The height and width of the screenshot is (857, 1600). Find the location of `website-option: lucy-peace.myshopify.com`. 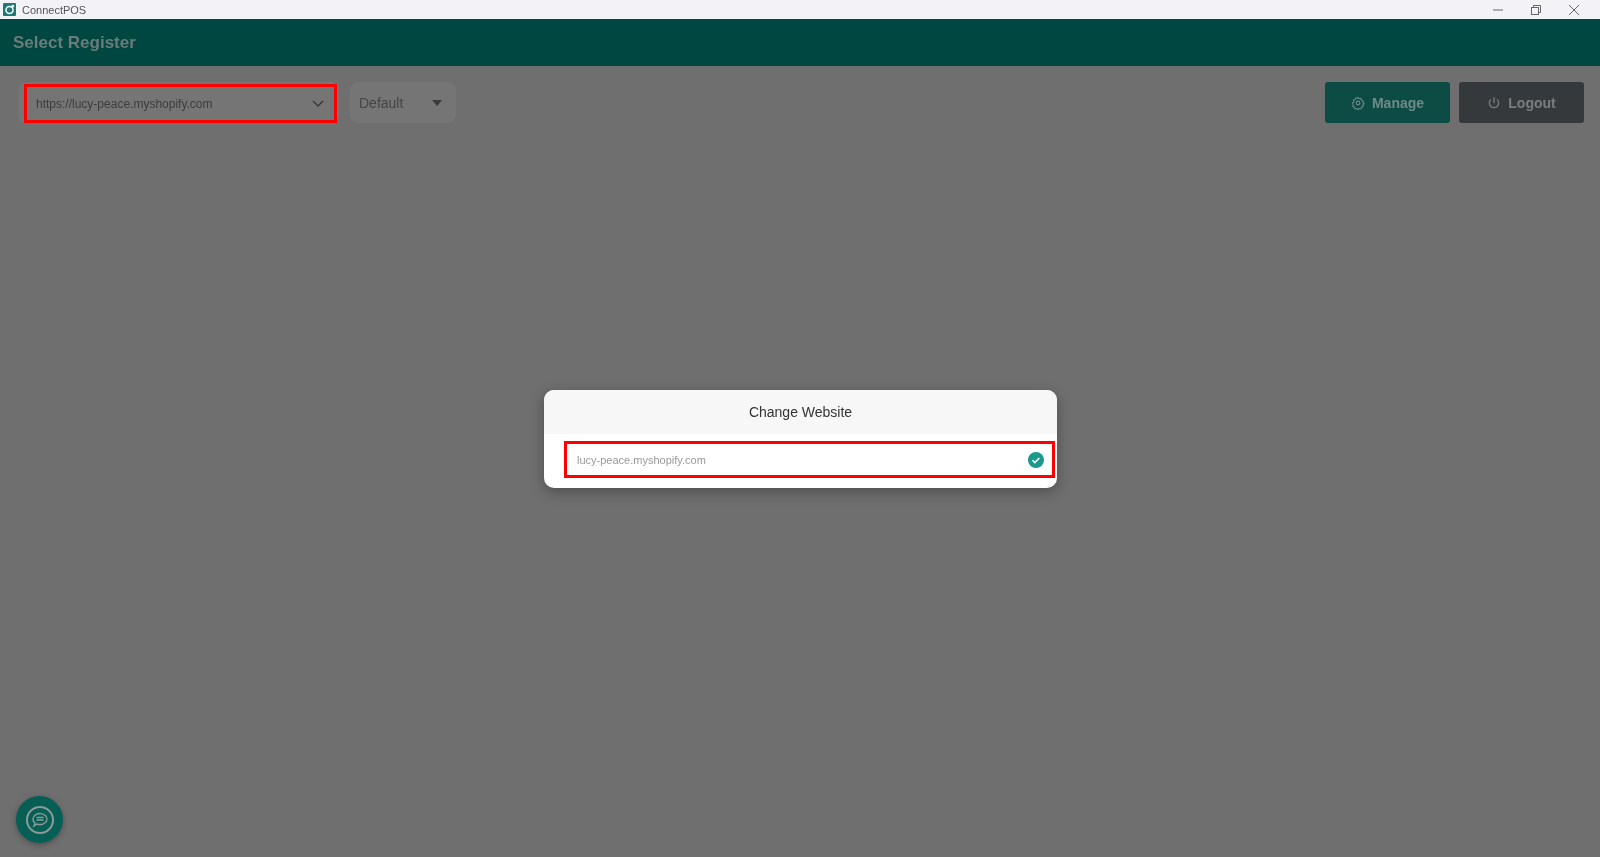

website-option: lucy-peace.myshopify.com is located at coordinates (809, 459).